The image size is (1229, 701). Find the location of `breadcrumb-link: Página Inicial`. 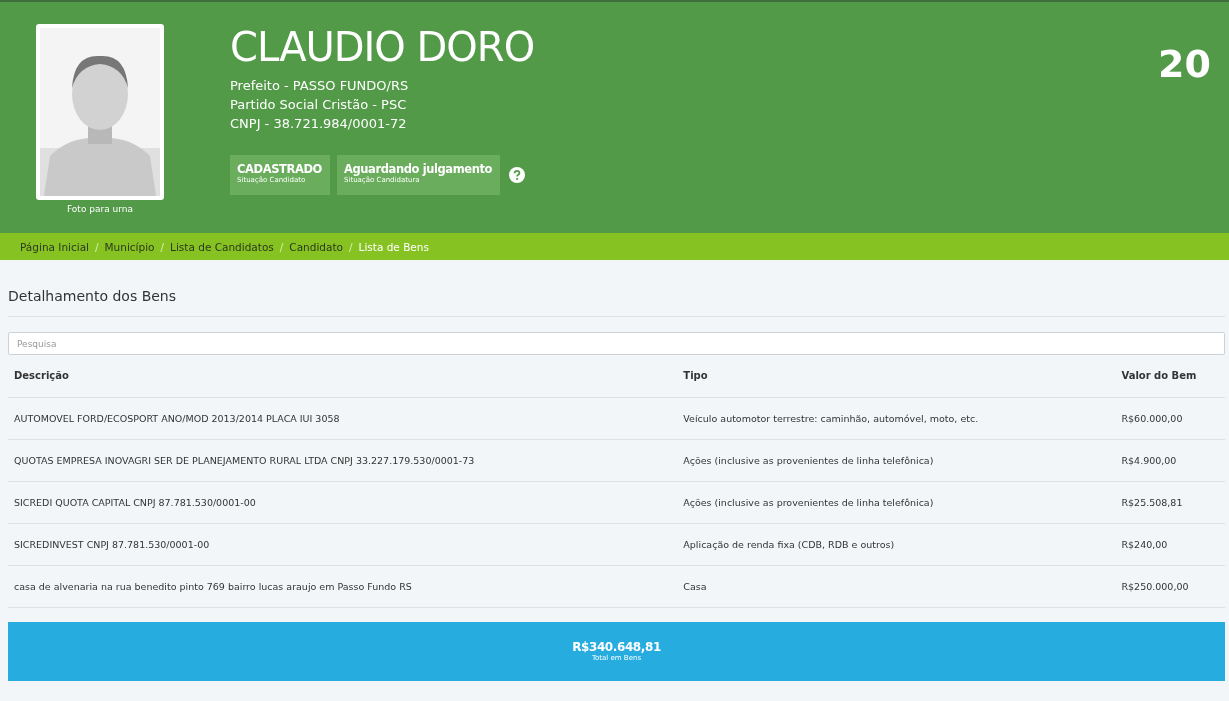

breadcrumb-link: Página Inicial is located at coordinates (54, 246).